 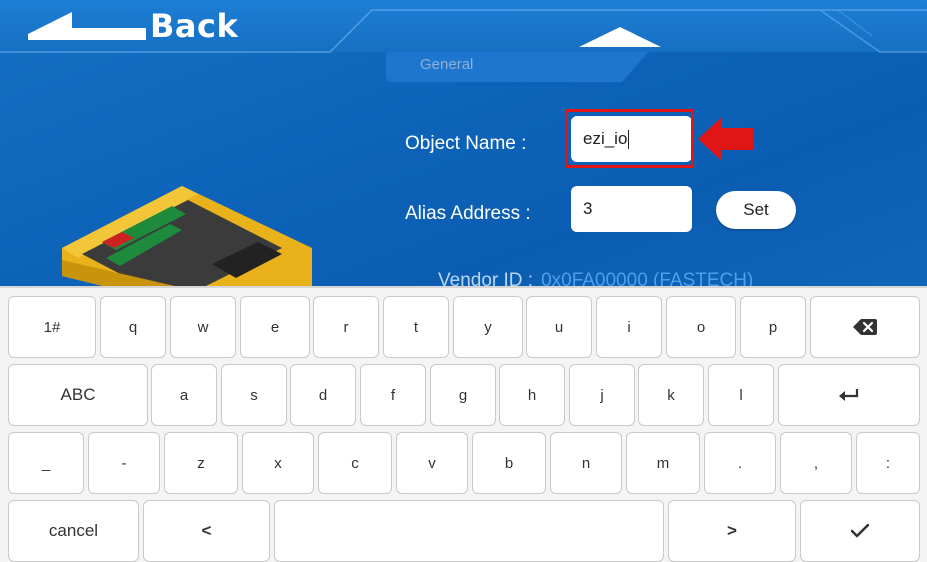 What do you see at coordinates (773, 327) in the screenshot?
I see `key-p: p` at bounding box center [773, 327].